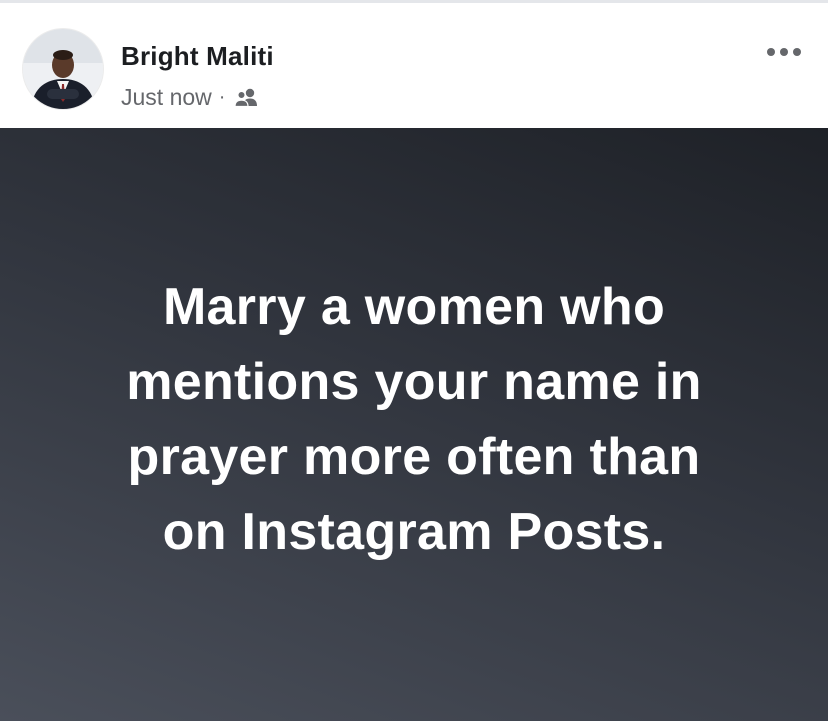 The height and width of the screenshot is (721, 828). I want to click on post-meta: Just now ·, so click(190, 97).